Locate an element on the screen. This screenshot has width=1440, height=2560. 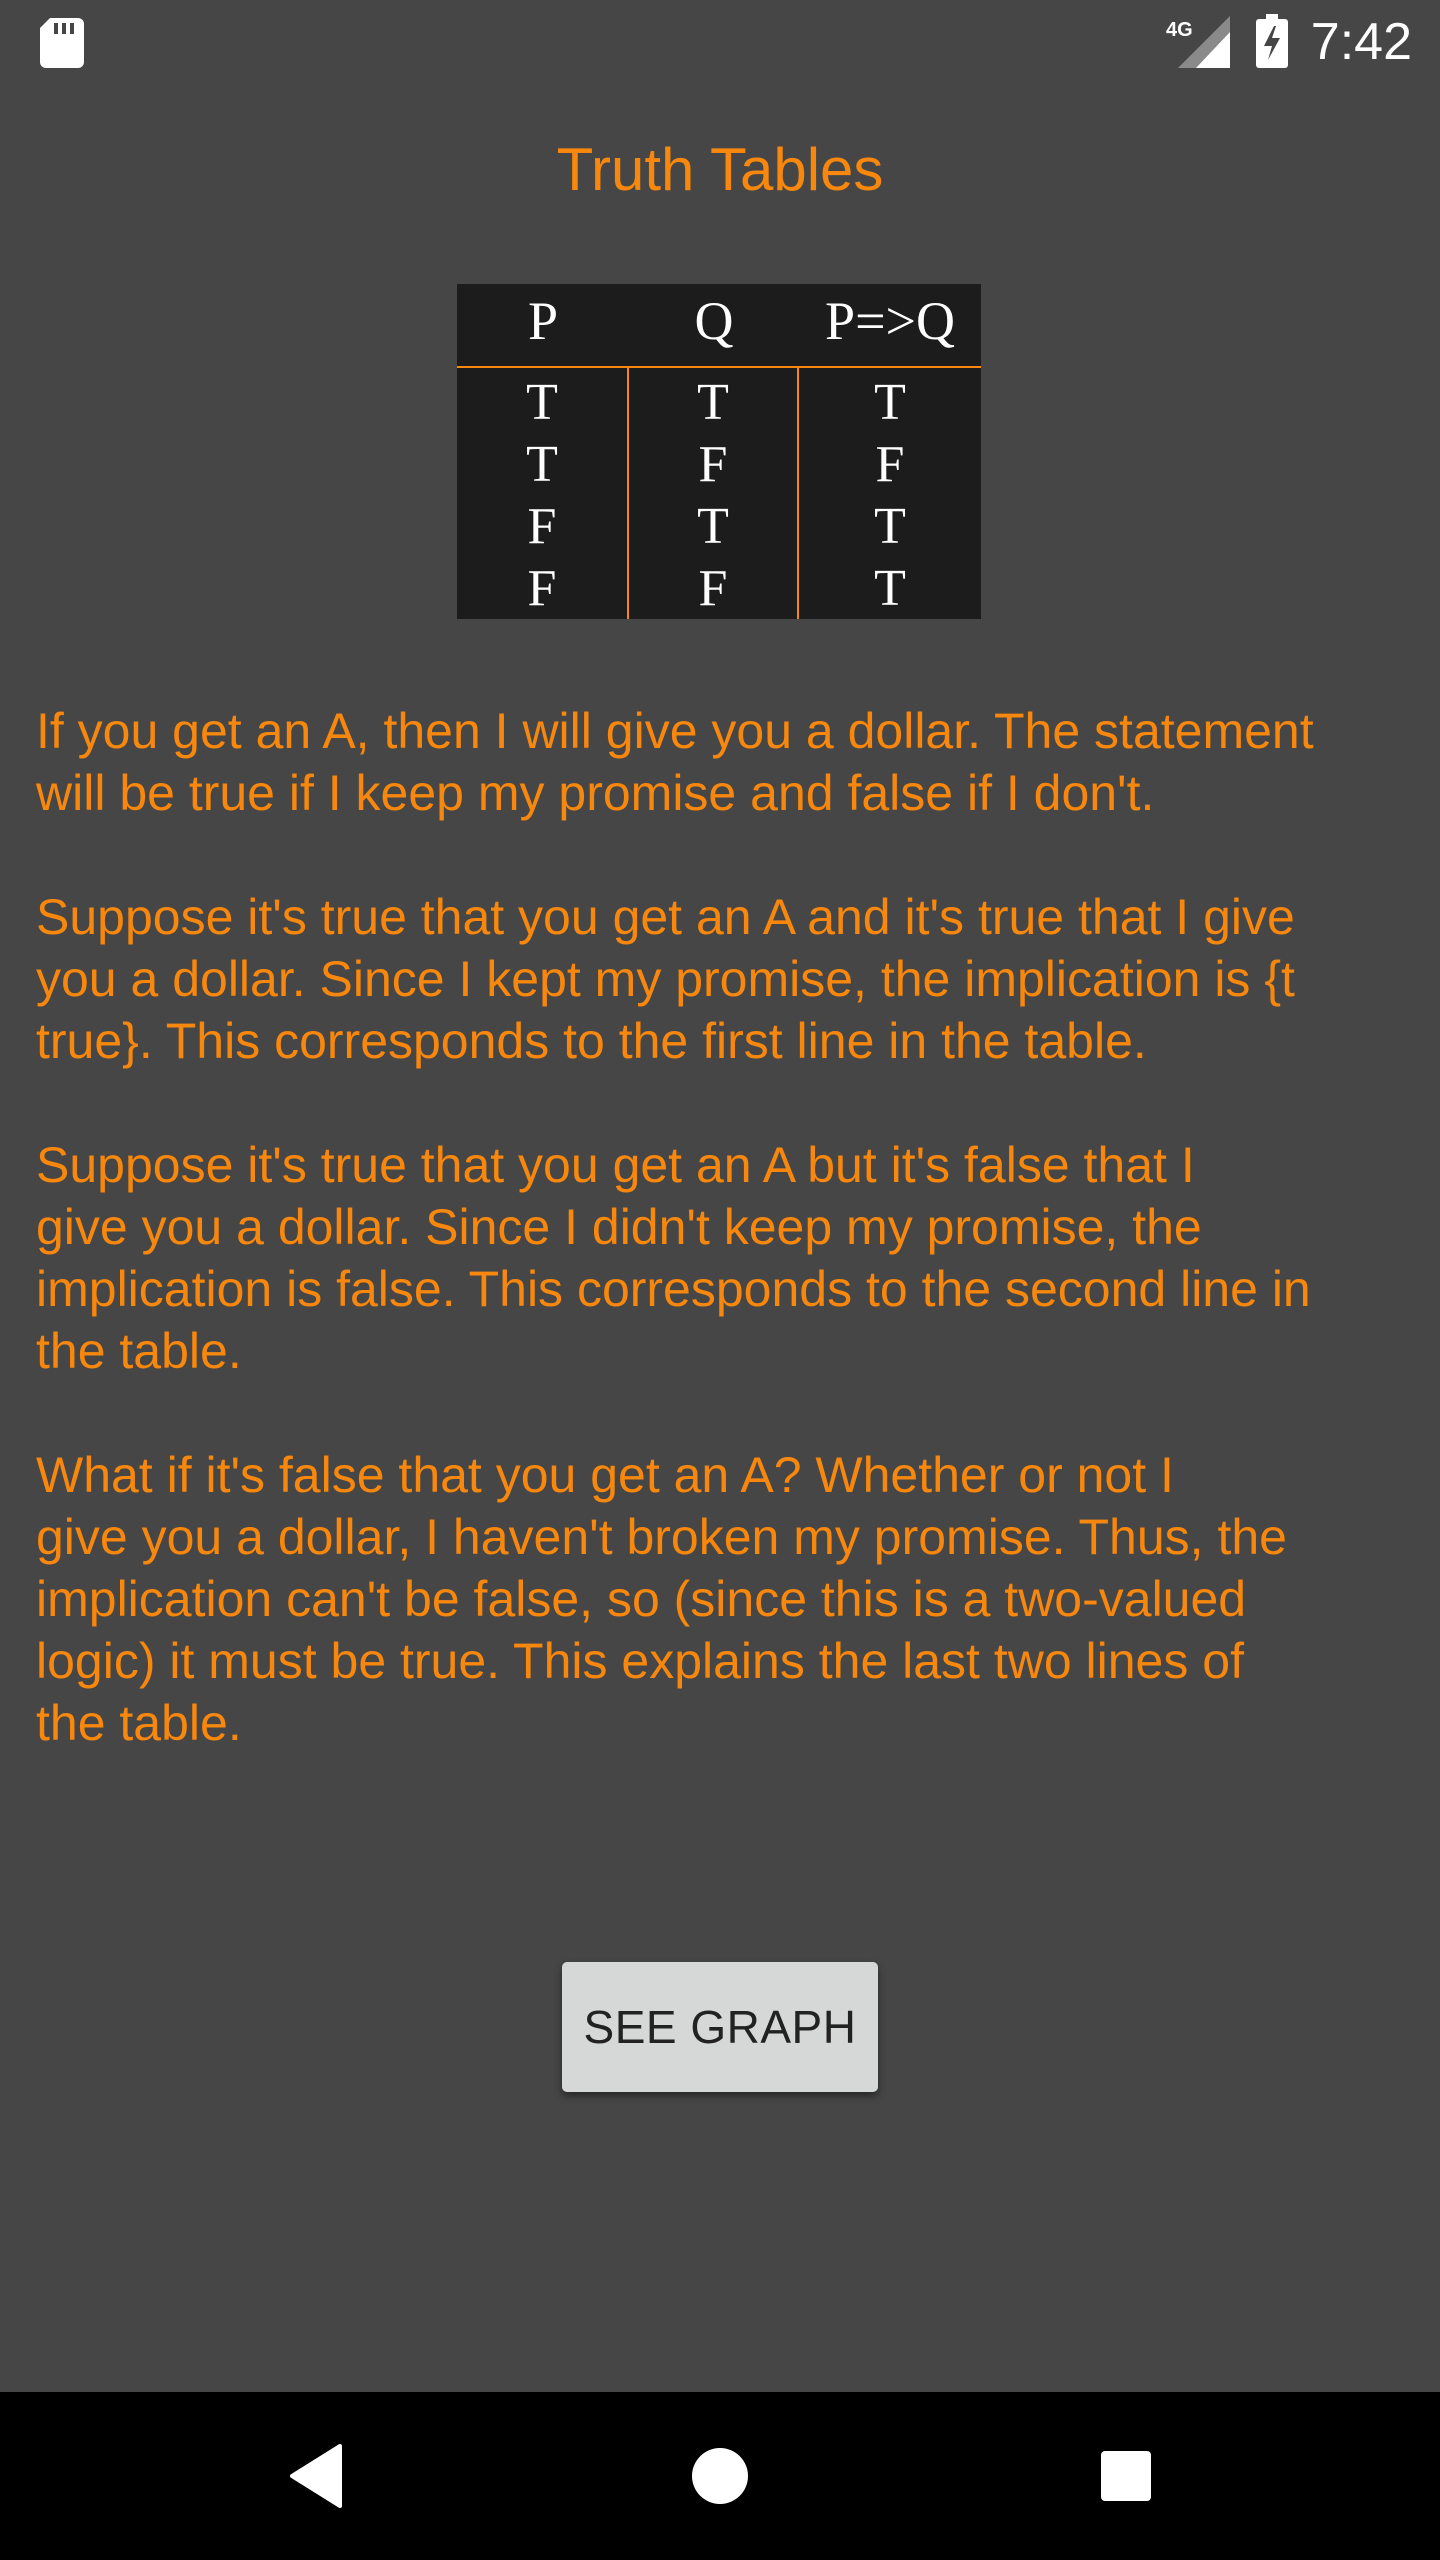
status-bar: 4G 7:42 is located at coordinates (720, 42).